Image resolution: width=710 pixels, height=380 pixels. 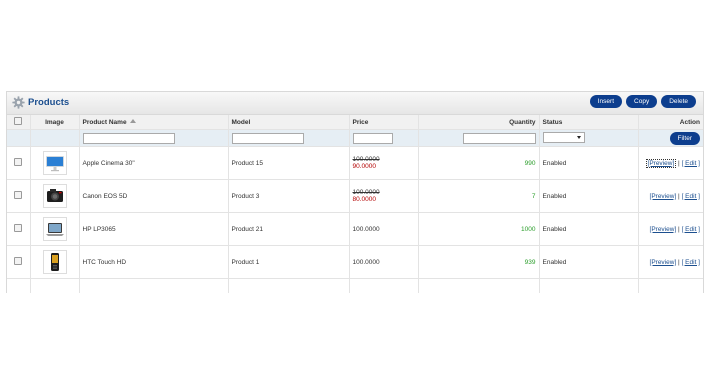 I want to click on monitor-icon, so click(x=54, y=163).